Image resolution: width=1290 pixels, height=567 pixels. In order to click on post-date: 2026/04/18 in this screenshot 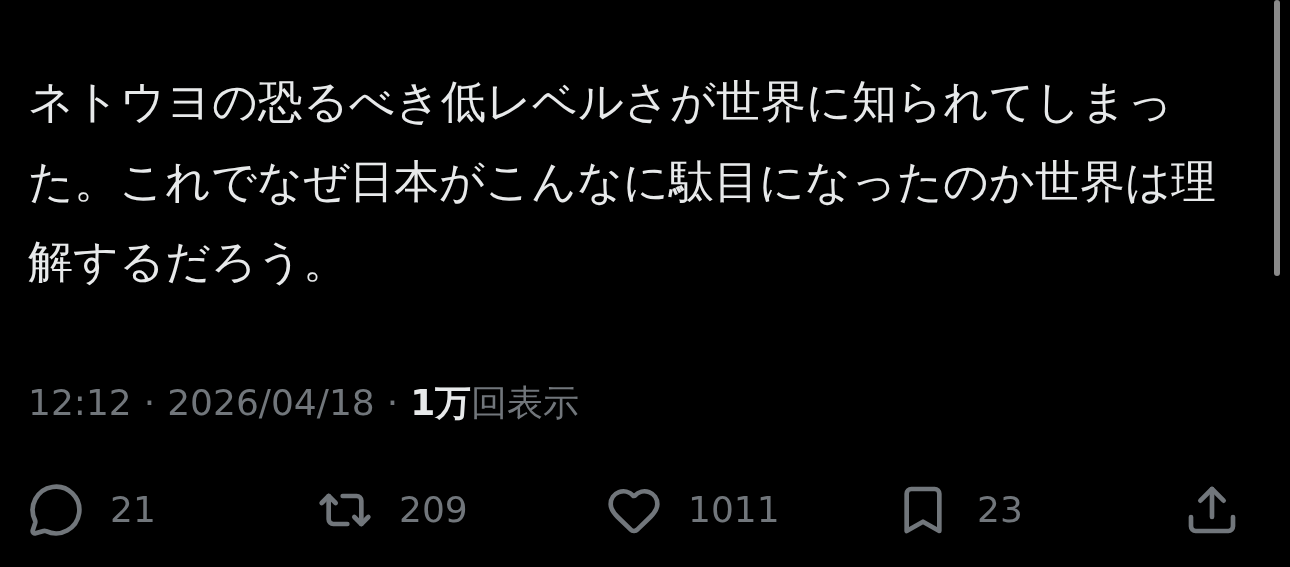, I will do `click(271, 403)`.